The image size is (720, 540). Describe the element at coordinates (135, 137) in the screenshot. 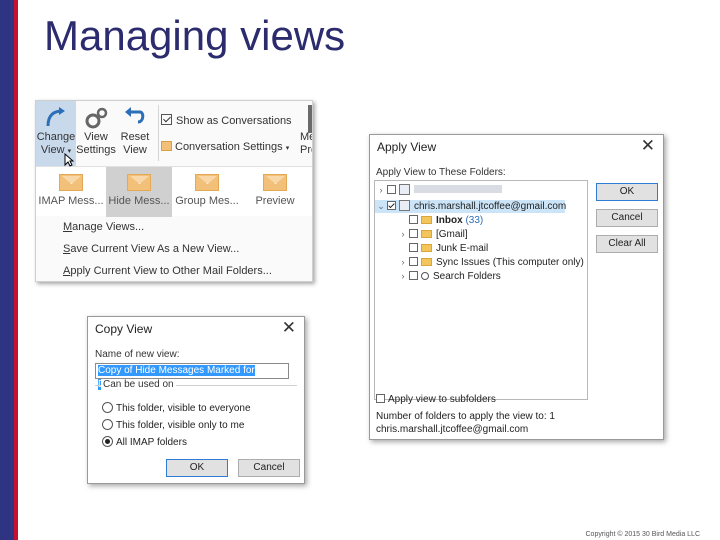

I see `reset-view-label-1: Reset` at that location.